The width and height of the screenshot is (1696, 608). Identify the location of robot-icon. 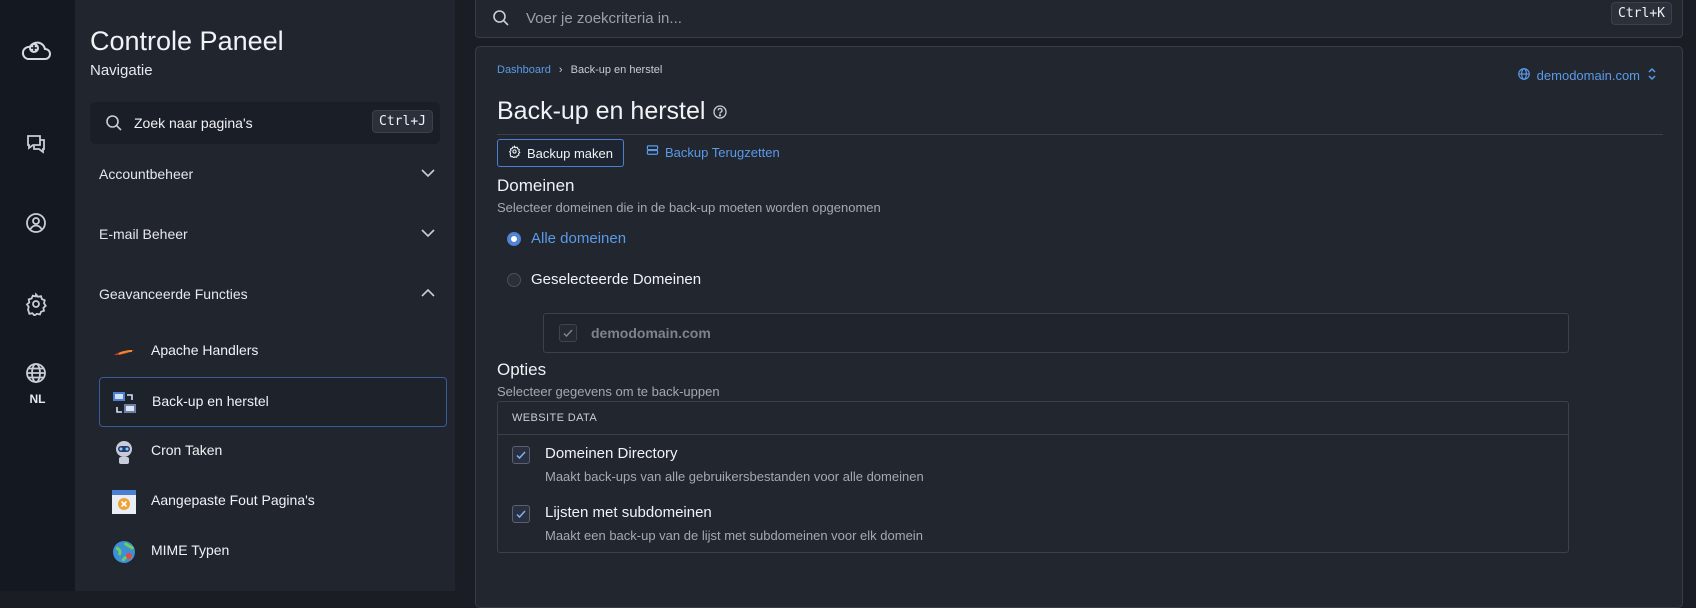
(124, 452).